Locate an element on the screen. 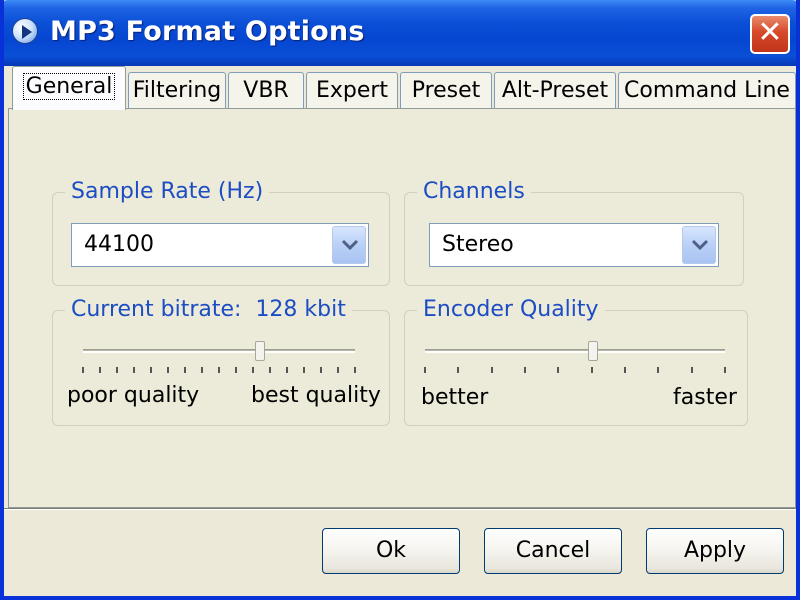  channels-value: Stereo is located at coordinates (478, 244).